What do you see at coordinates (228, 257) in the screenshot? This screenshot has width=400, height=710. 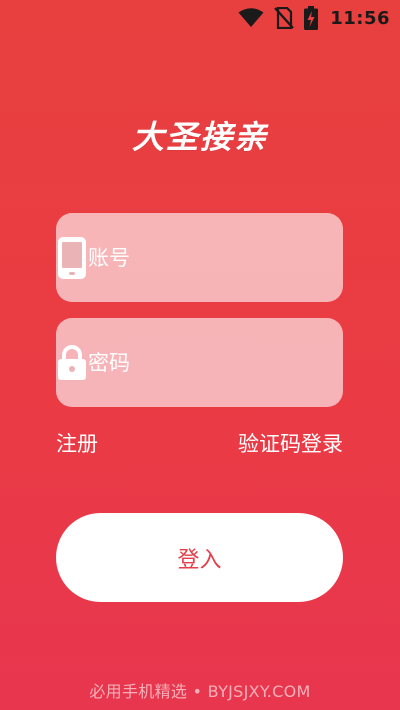 I see `account-input` at bounding box center [228, 257].